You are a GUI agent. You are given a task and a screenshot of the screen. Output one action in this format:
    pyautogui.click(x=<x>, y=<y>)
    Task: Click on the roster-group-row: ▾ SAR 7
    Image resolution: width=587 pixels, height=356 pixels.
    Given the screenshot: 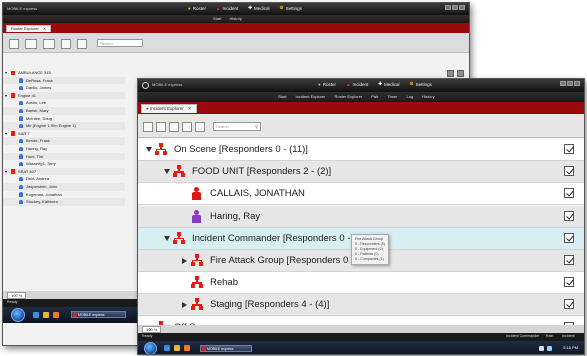 What is the action you would take?
    pyautogui.click(x=64, y=134)
    